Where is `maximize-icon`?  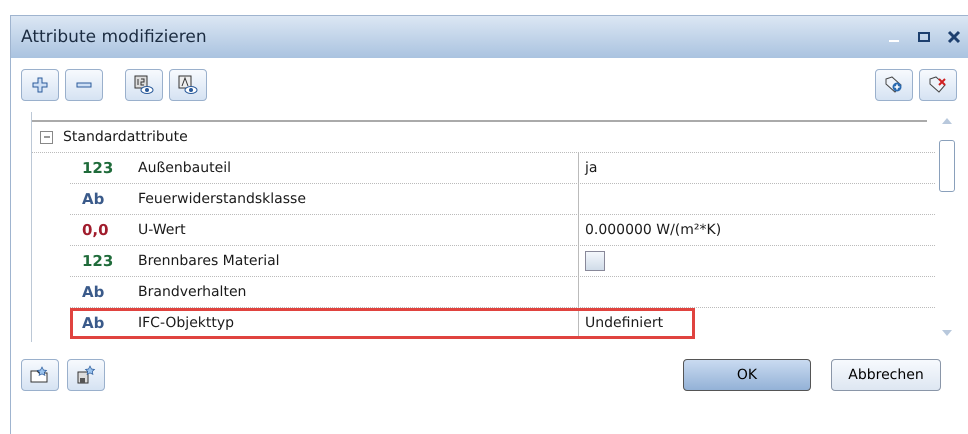
maximize-icon is located at coordinates (924, 37).